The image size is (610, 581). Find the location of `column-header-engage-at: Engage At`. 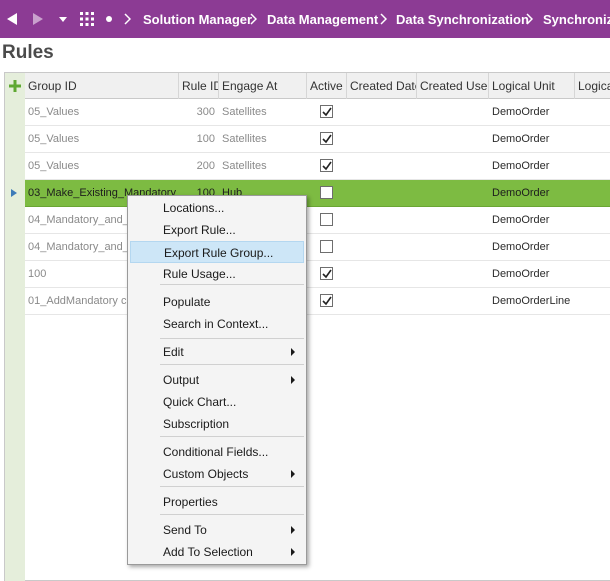

column-header-engage-at: Engage At is located at coordinates (263, 86).